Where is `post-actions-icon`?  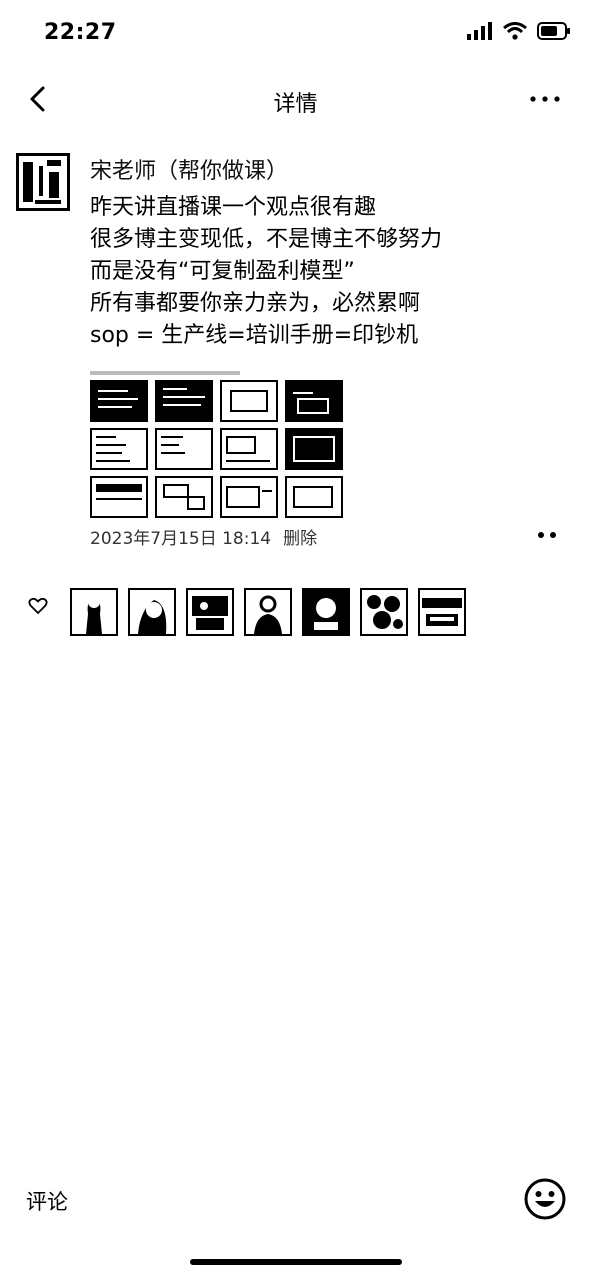
post-actions-icon is located at coordinates (546, 535).